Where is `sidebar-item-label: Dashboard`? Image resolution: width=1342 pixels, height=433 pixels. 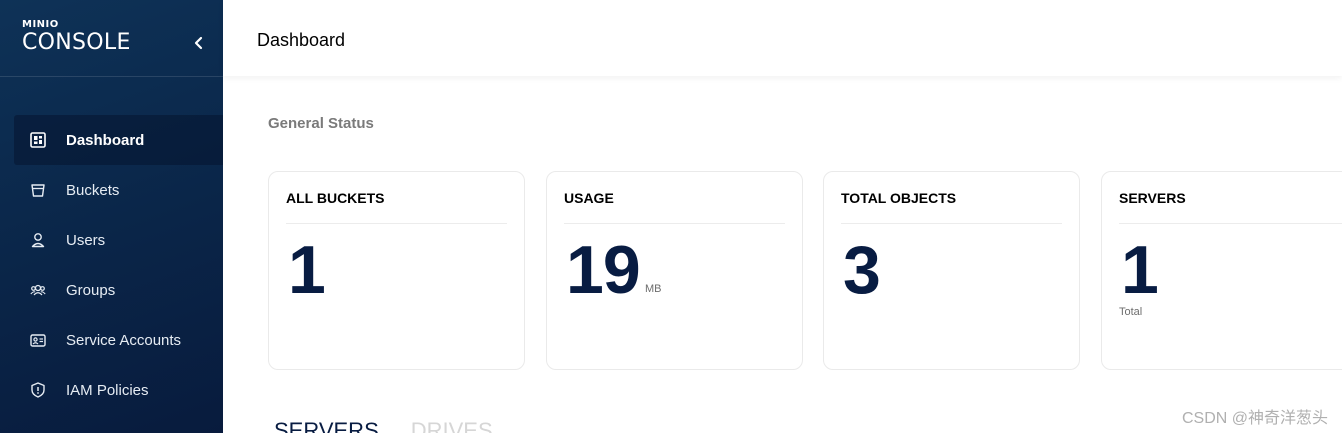 sidebar-item-label: Dashboard is located at coordinates (105, 140).